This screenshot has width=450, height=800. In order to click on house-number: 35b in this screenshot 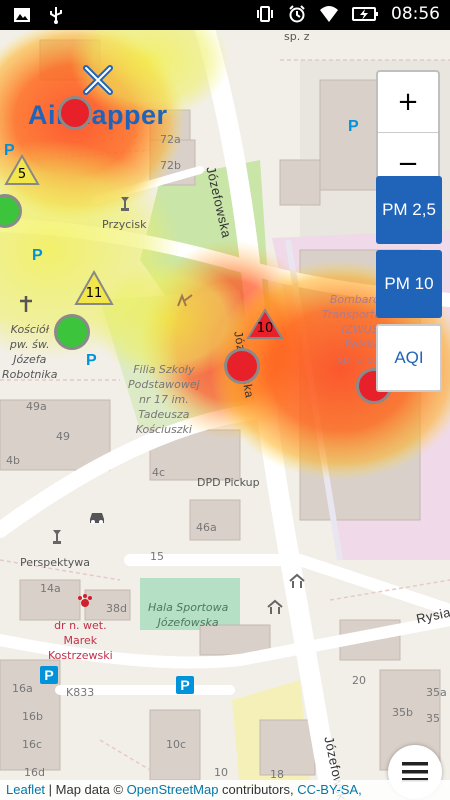, I will do `click(402, 712)`.